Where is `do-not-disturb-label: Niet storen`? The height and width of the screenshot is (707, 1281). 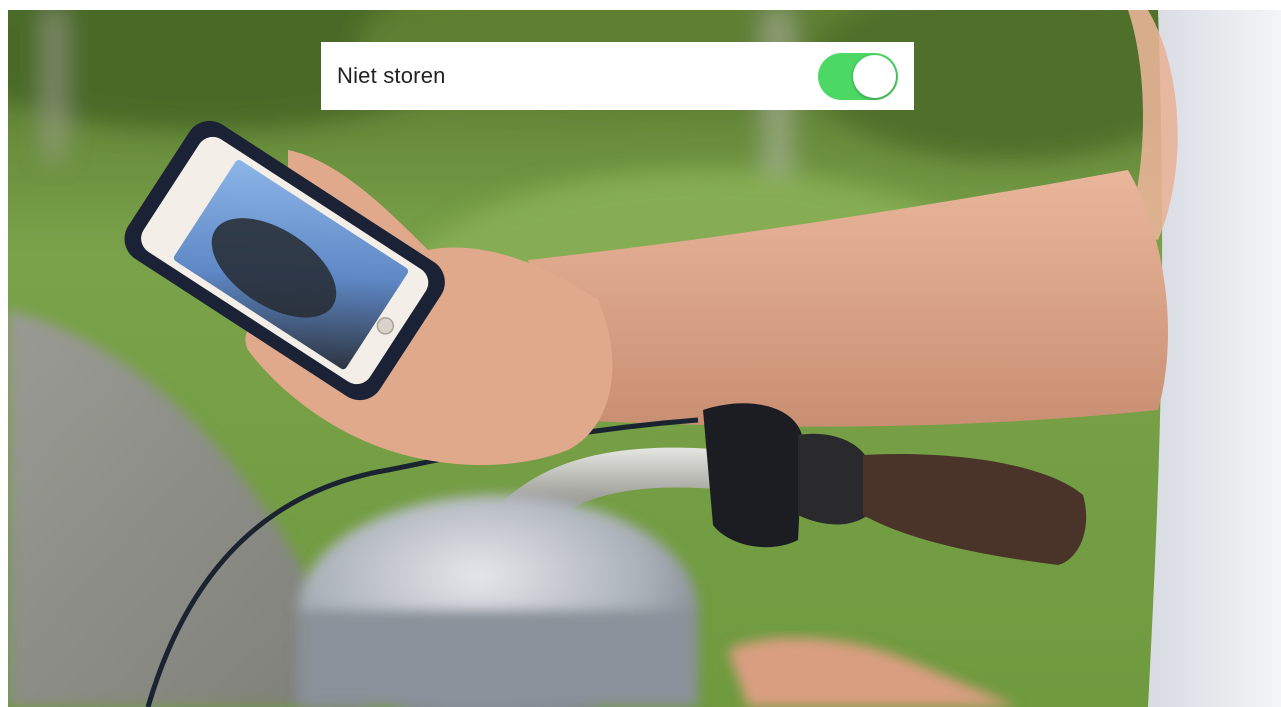 do-not-disturb-label: Niet storen is located at coordinates (391, 75).